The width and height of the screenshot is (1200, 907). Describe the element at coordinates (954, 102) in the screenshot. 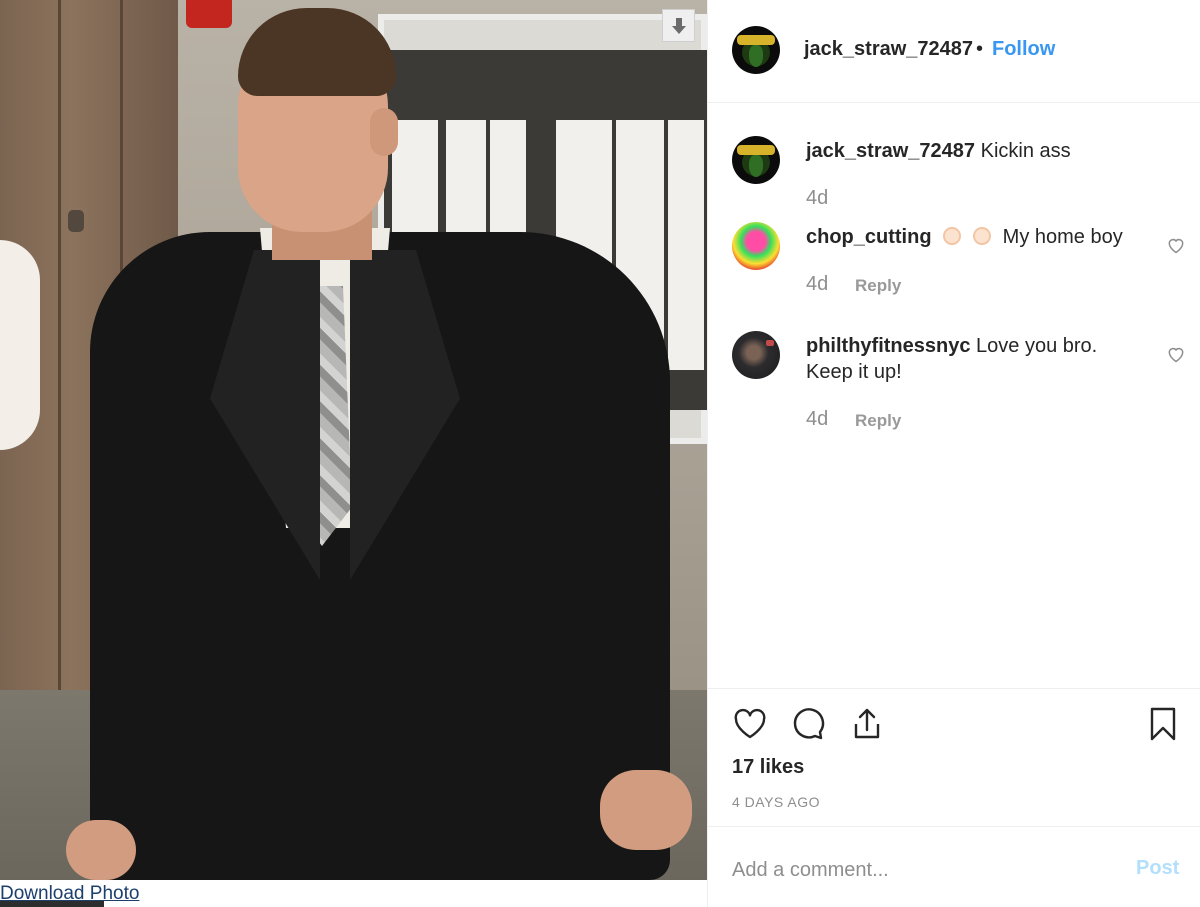

I see `header-divider` at that location.